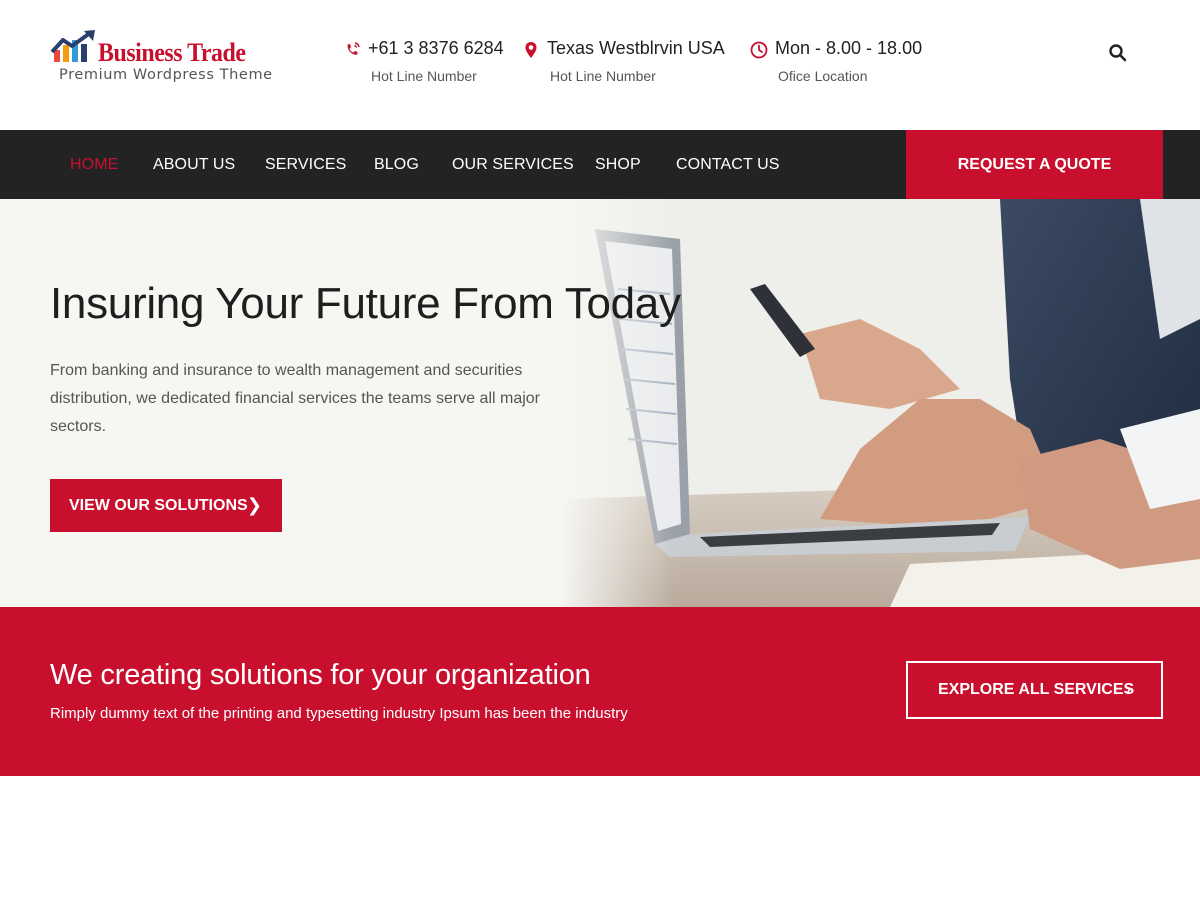 The width and height of the screenshot is (1200, 900). What do you see at coordinates (94, 164) in the screenshot?
I see `nav-item-home: HOME` at bounding box center [94, 164].